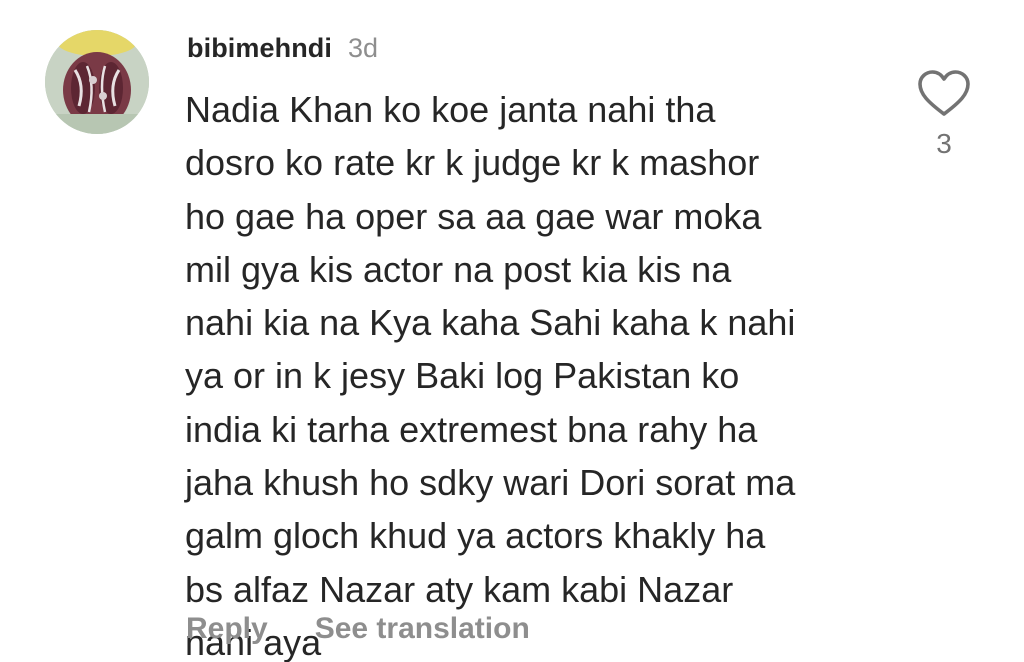  I want to click on timestamp: 3d, so click(363, 47).